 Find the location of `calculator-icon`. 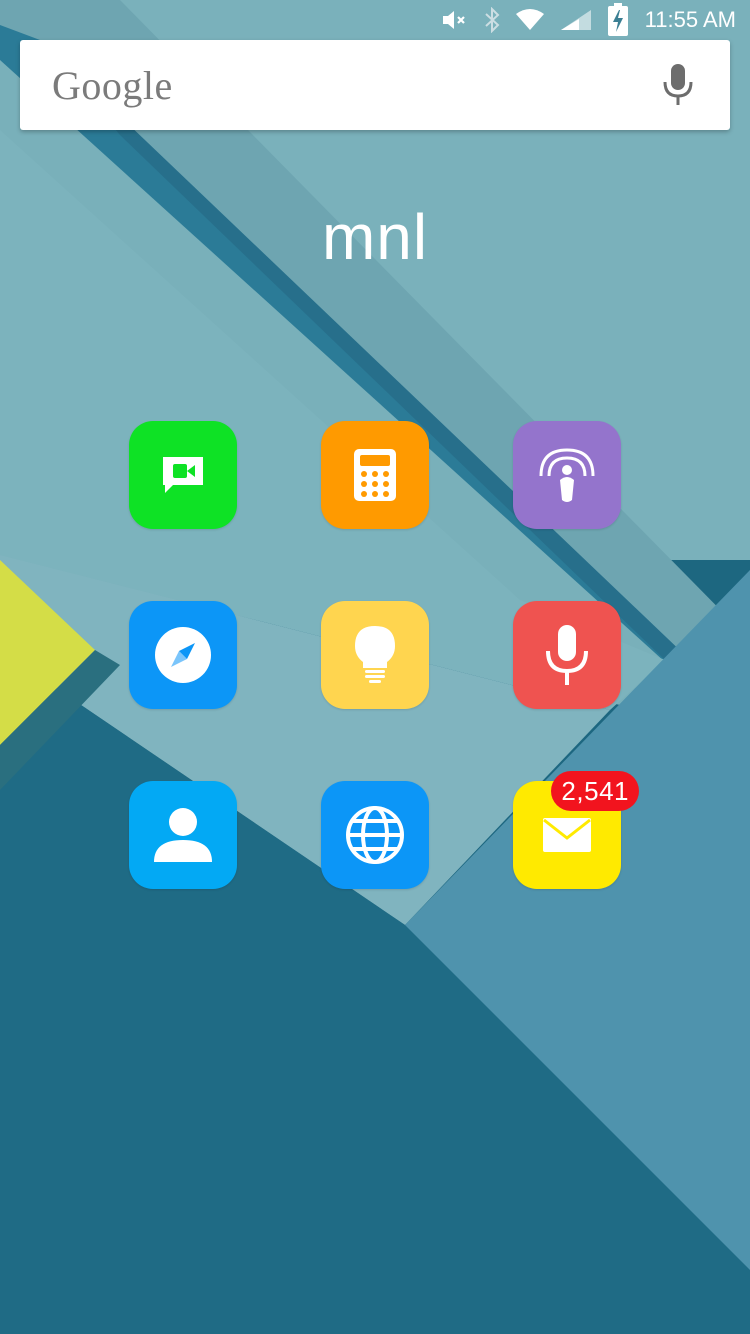

calculator-icon is located at coordinates (375, 475).